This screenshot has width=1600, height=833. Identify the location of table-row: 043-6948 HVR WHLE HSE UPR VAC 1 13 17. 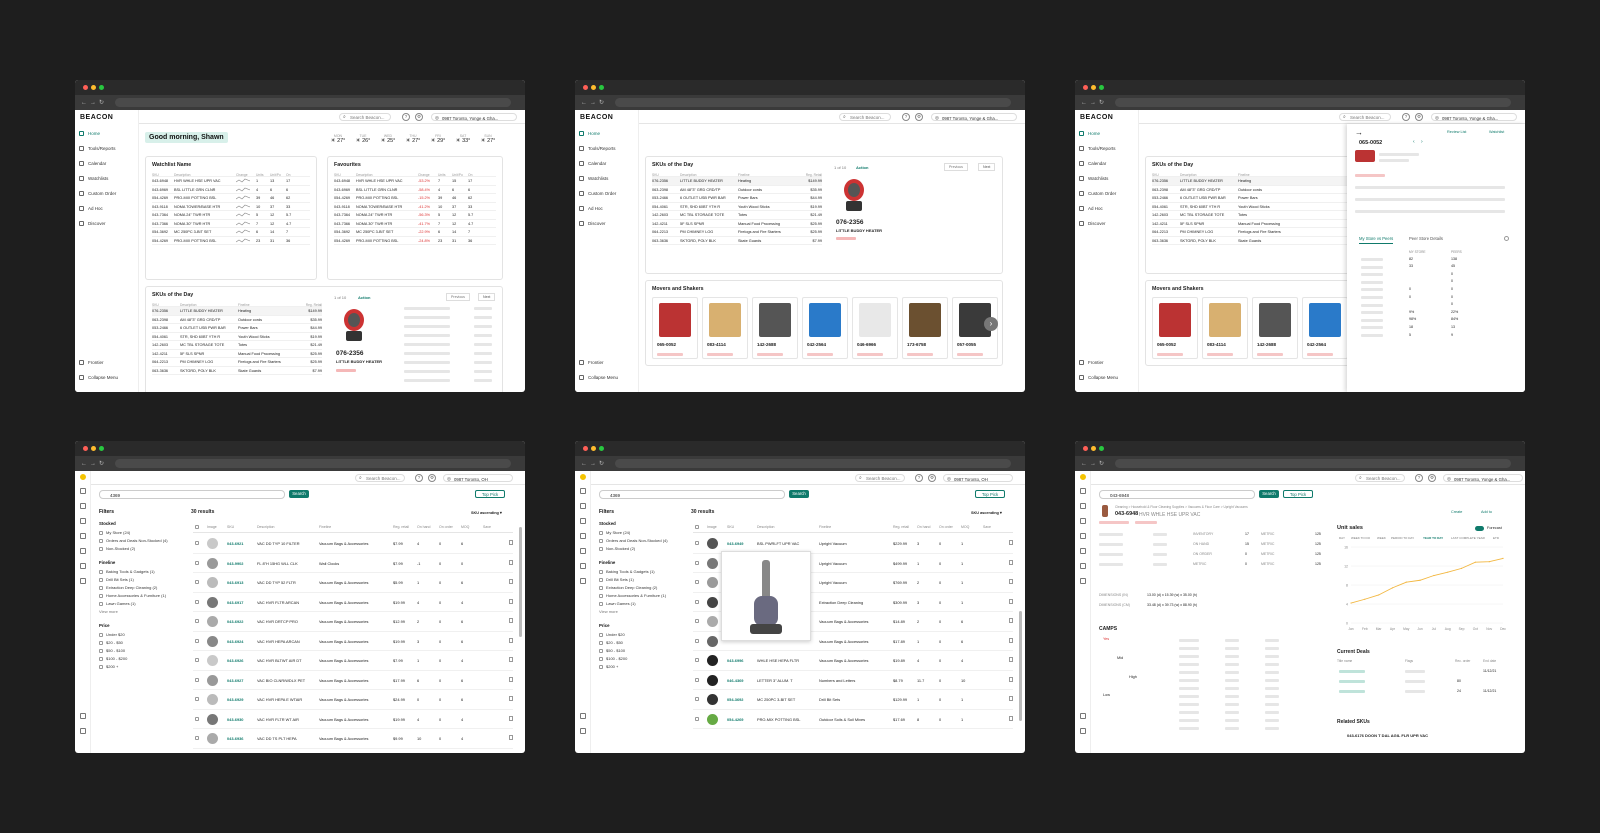
(231, 181).